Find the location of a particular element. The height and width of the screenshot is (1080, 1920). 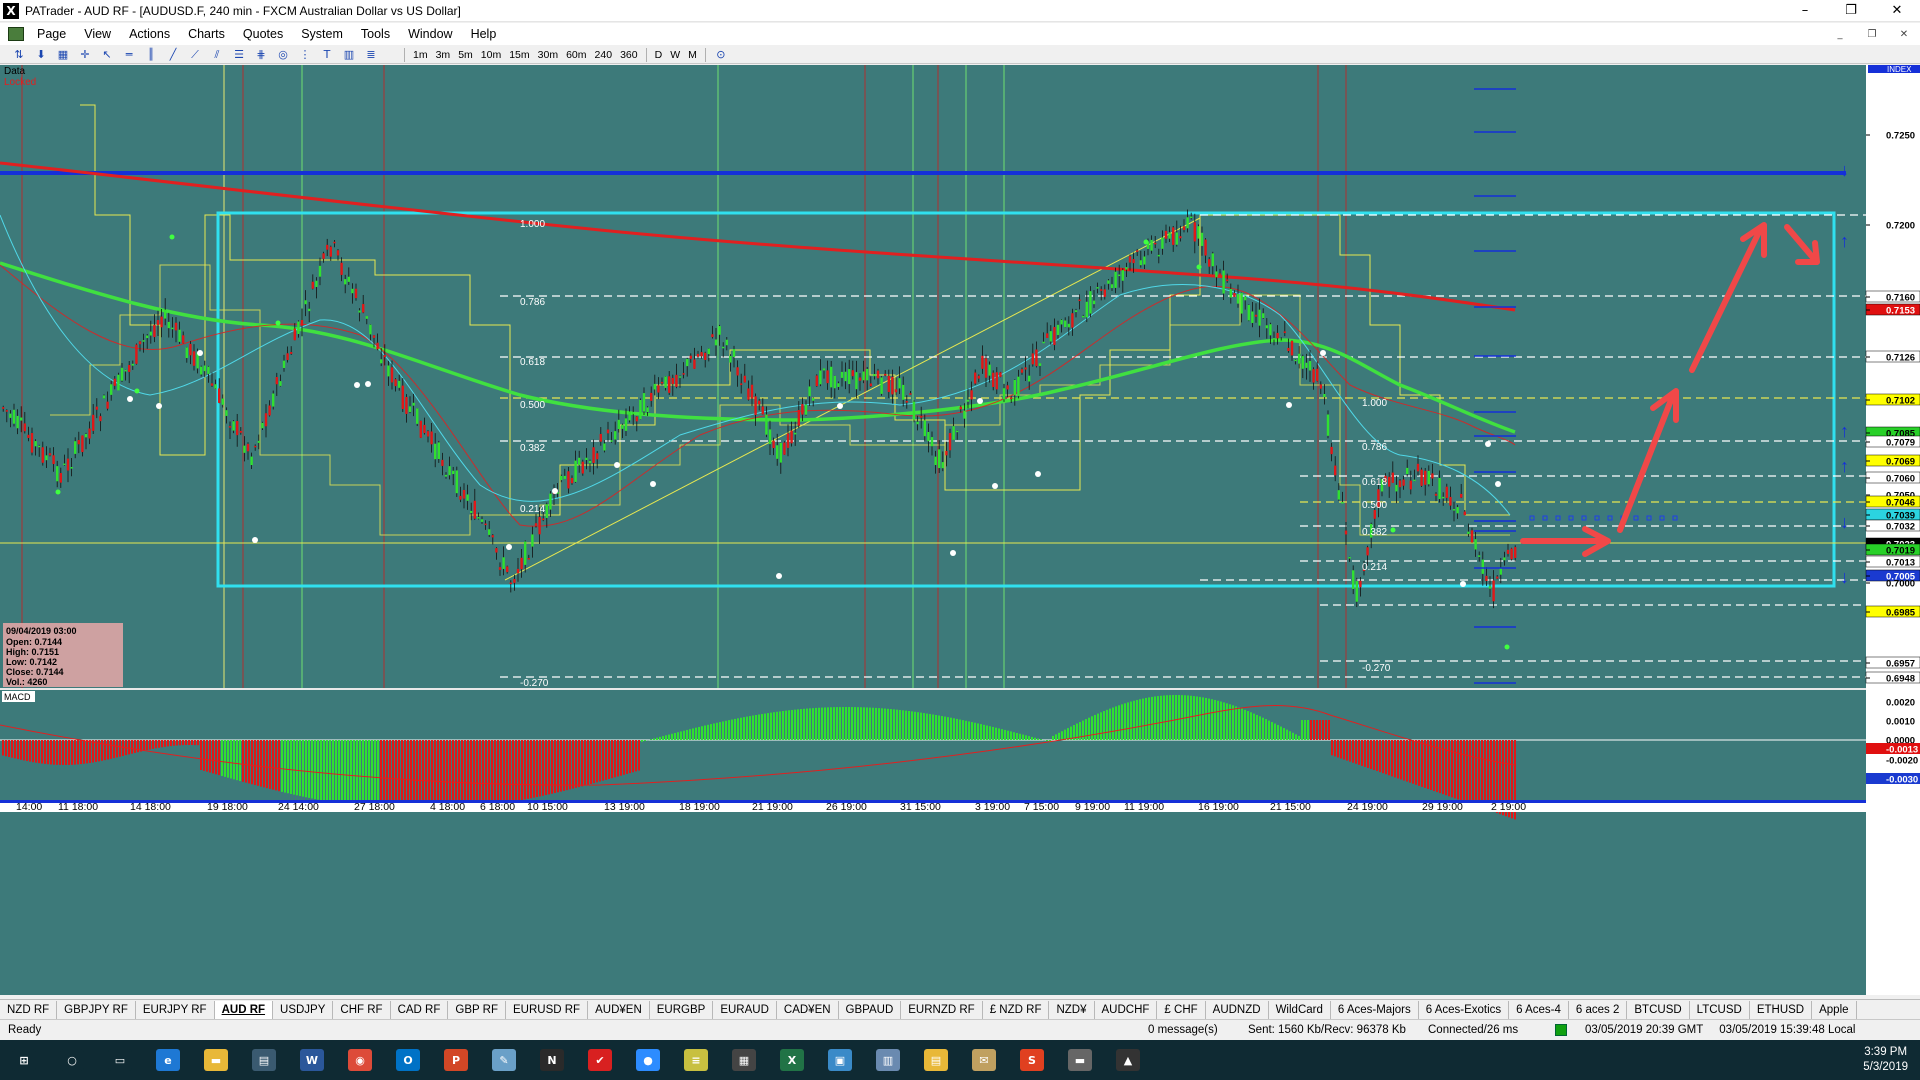

menu-quotes: Quotes is located at coordinates (263, 34).